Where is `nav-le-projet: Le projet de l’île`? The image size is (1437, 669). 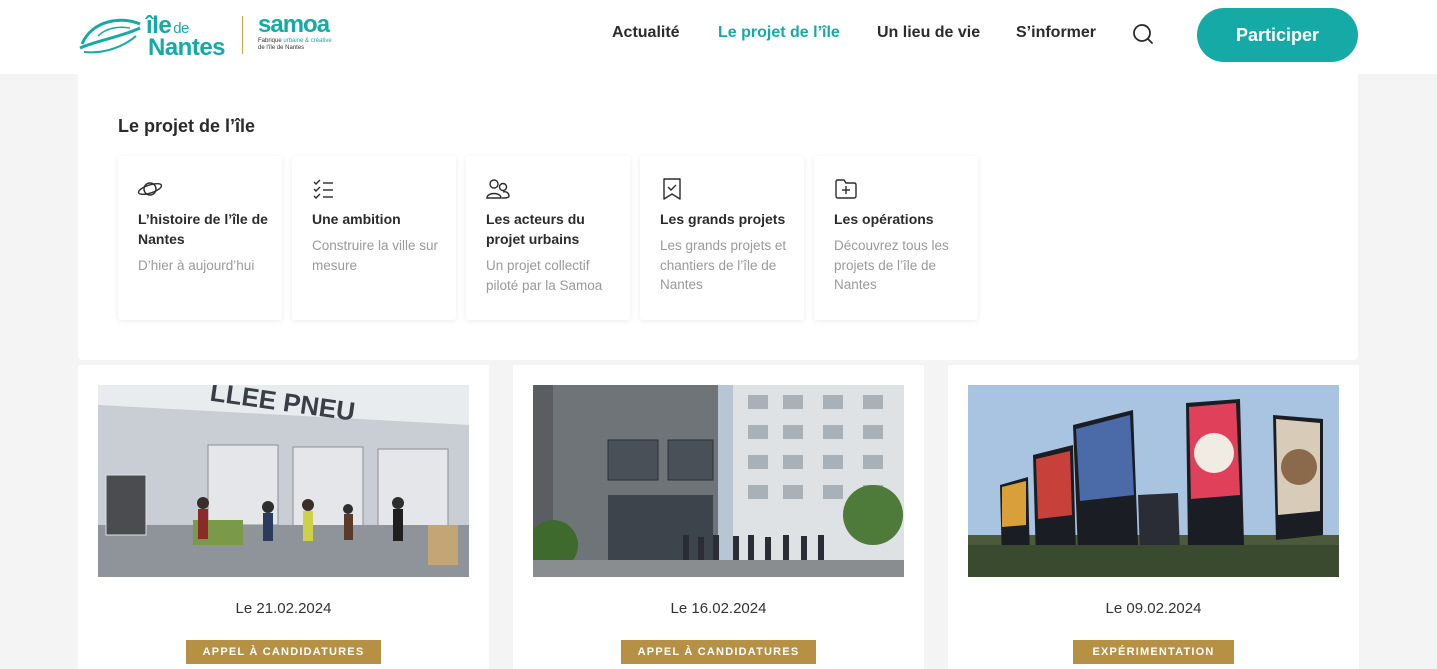
nav-le-projet: Le projet de l’île is located at coordinates (779, 33).